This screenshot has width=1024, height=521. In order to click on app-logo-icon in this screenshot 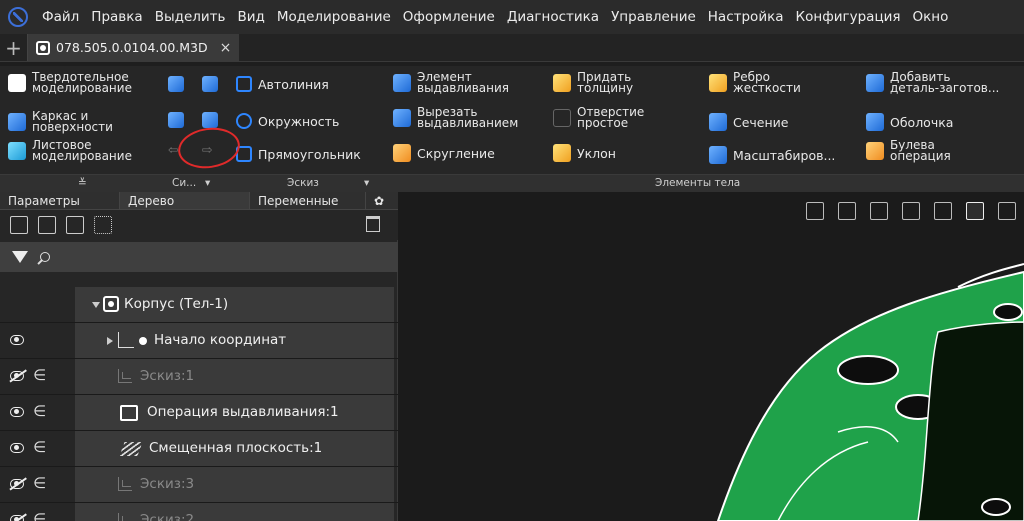, I will do `click(18, 17)`.